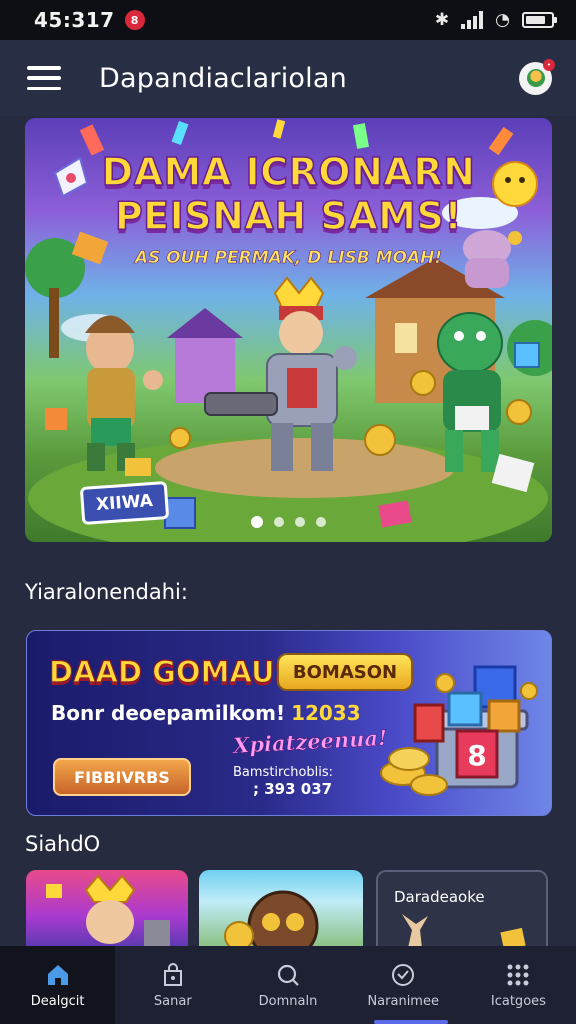 The height and width of the screenshot is (1024, 576). Describe the element at coordinates (63, 844) in the screenshot. I see `section-title-second: SiahdO` at that location.